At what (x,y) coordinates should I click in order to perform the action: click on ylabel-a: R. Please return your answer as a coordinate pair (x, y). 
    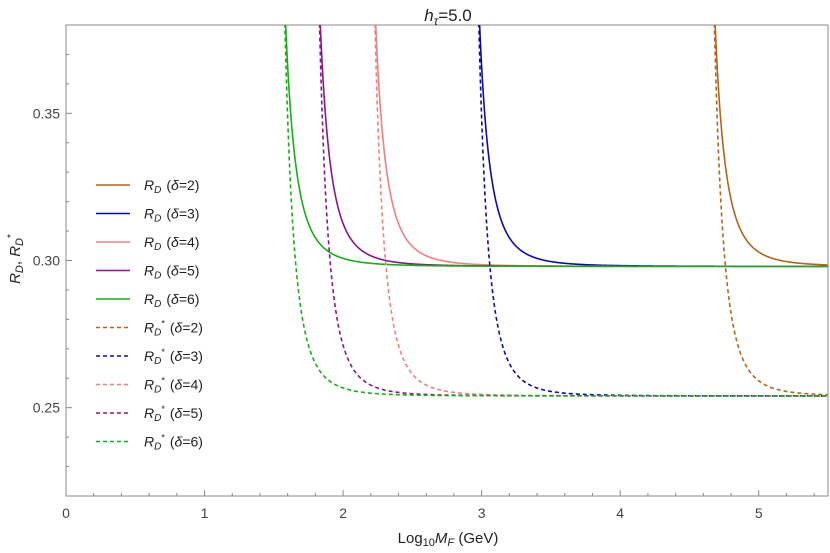
    Looking at the image, I should click on (15, 278).